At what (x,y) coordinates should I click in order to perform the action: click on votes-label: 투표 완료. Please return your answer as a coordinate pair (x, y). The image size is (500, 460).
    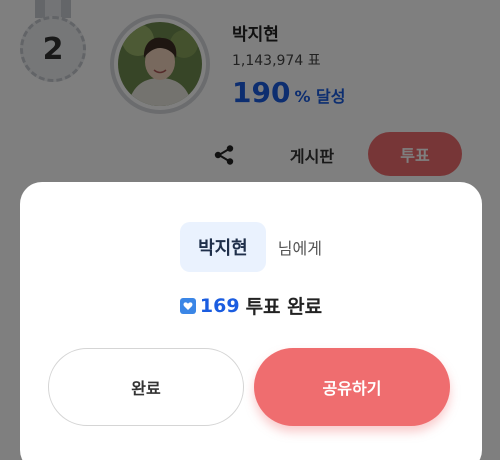
    Looking at the image, I should click on (284, 307).